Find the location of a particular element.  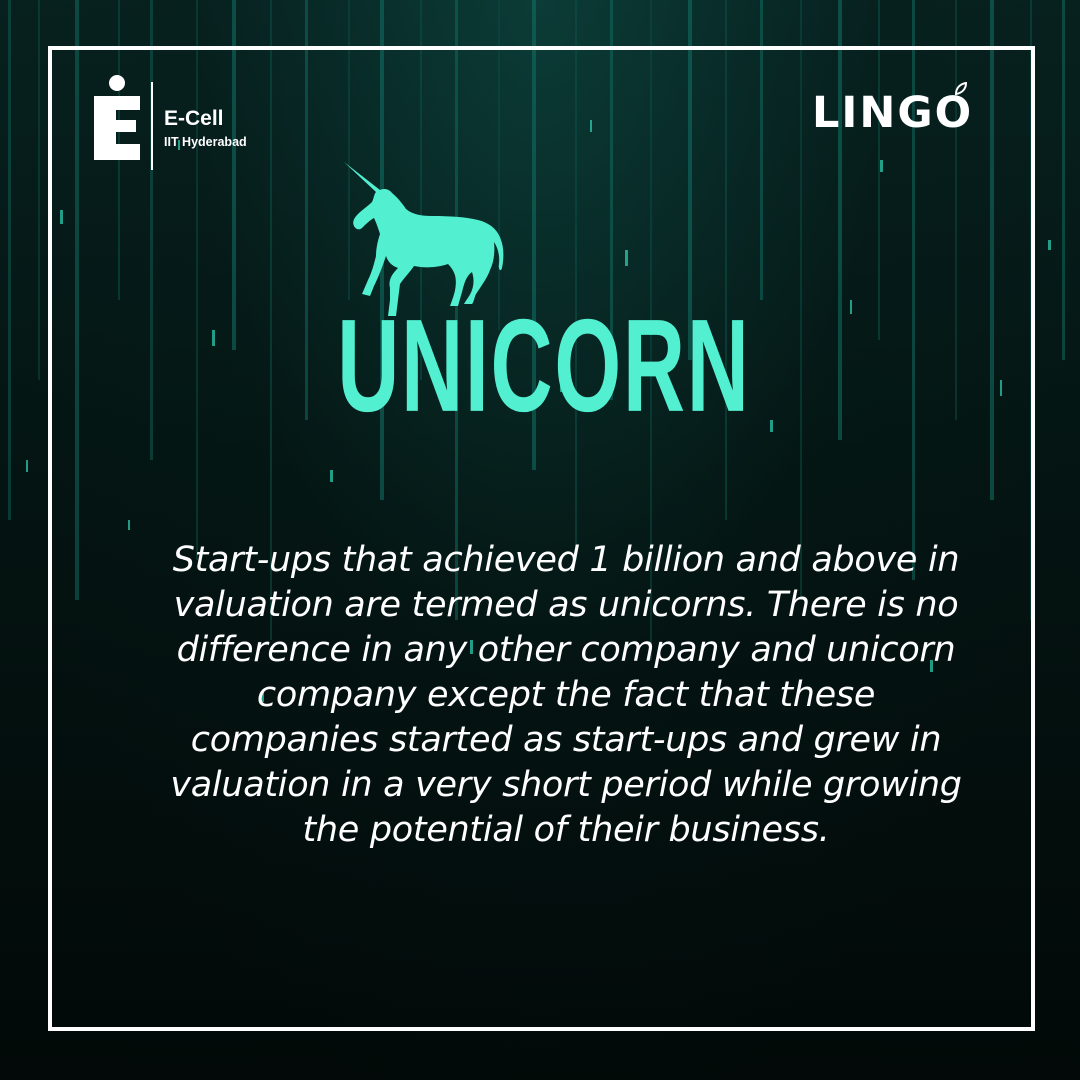

page-title: UNICORN is located at coordinates (544, 366).